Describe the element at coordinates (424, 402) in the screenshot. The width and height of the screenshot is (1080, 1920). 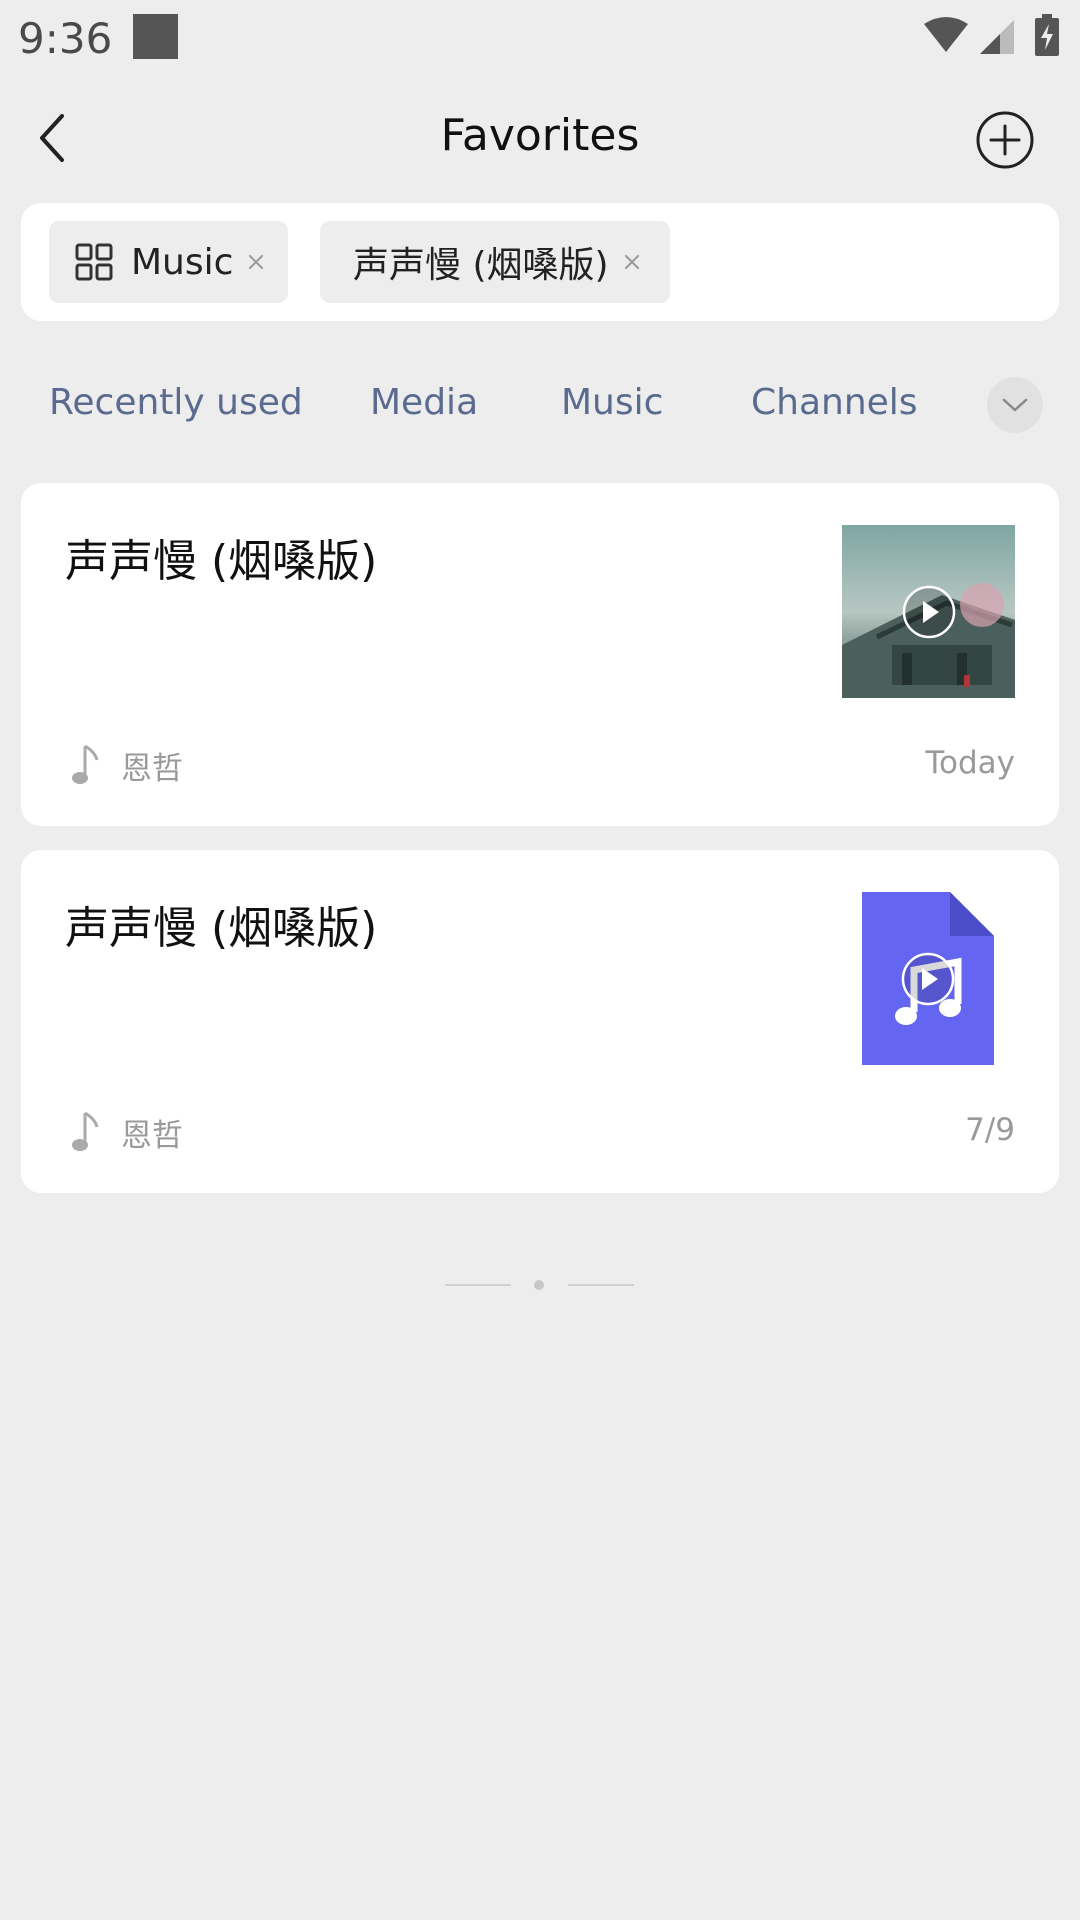
I see `tab-media: Media` at that location.